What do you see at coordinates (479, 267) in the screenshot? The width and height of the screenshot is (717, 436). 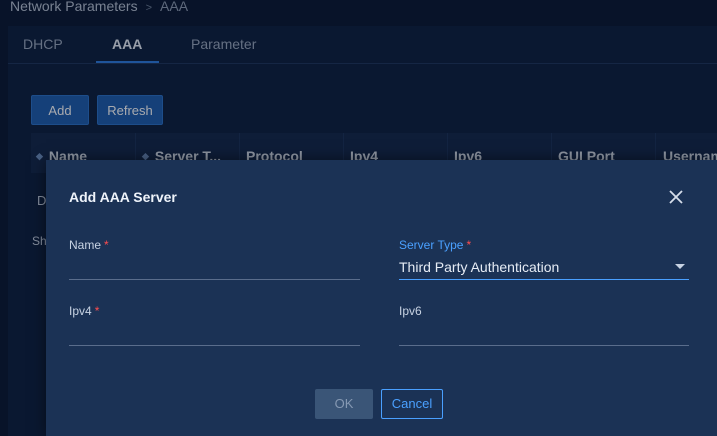 I see `server-type-select: Third Party Authentication` at bounding box center [479, 267].